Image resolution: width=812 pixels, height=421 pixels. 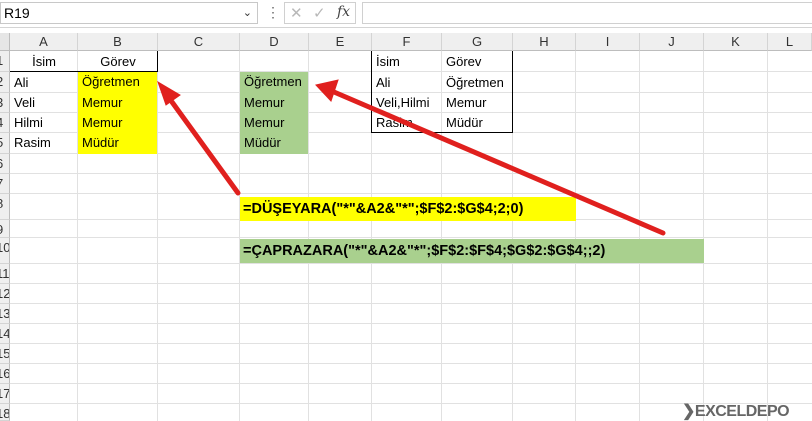 I want to click on row-header-13: 13, so click(x=5, y=314).